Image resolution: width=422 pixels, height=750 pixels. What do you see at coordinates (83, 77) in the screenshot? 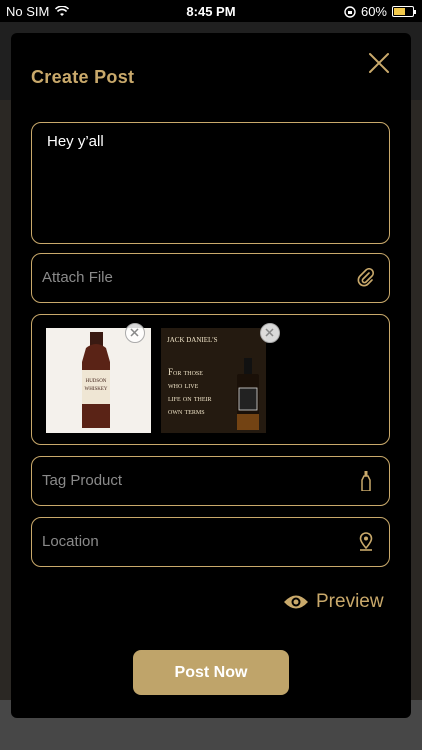
I see `modal-title: Create Post` at bounding box center [83, 77].